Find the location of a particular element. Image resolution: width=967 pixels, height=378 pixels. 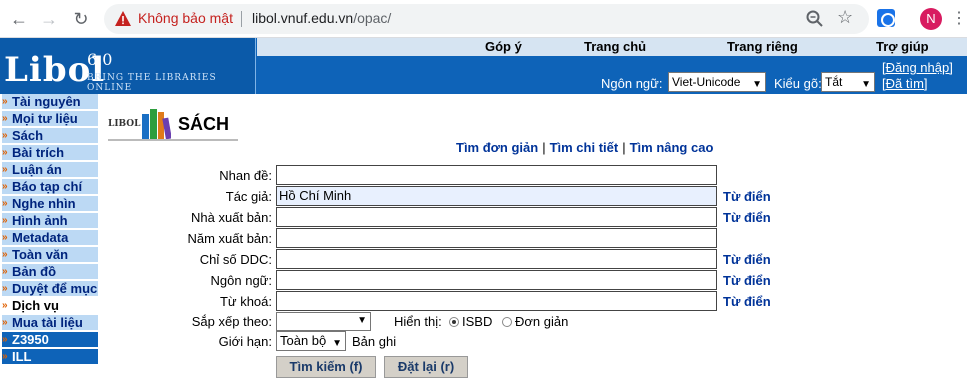

field-label: Từ khoá: is located at coordinates (245, 301).